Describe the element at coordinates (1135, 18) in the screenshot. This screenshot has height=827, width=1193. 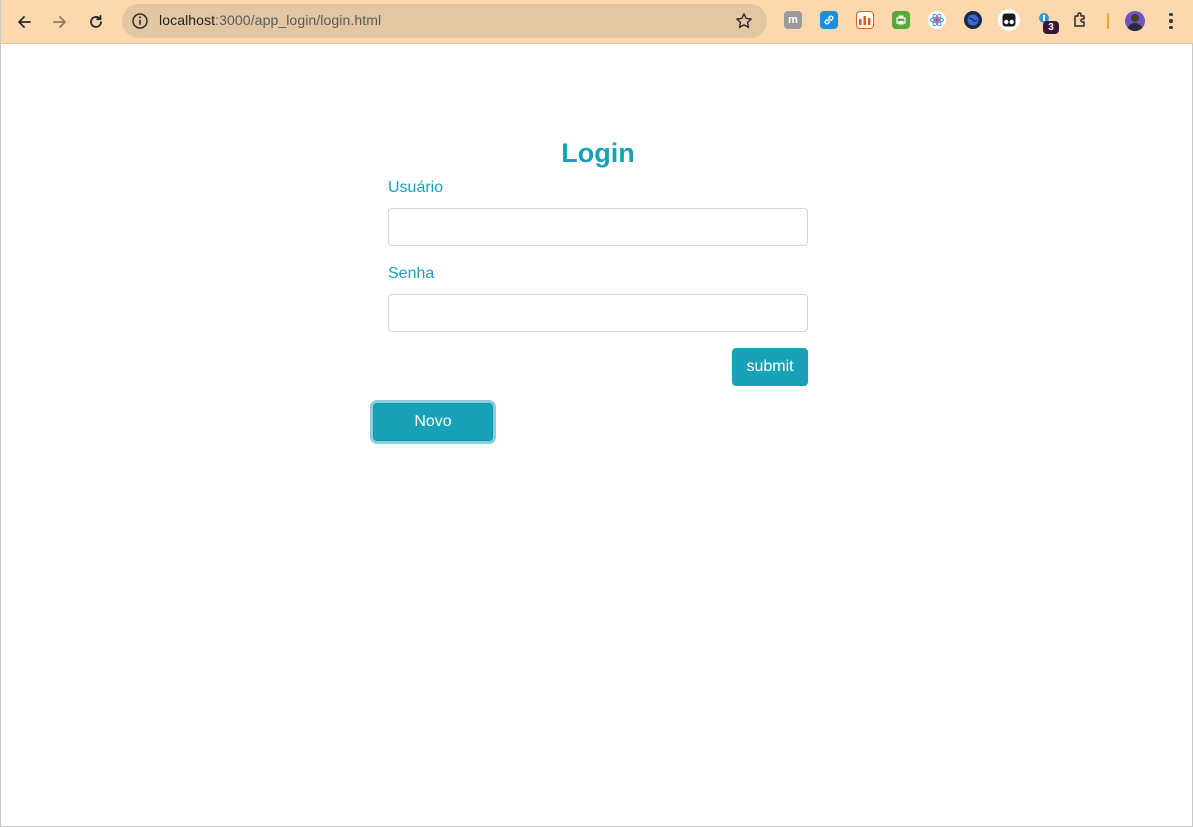
I see `avatar-head` at that location.